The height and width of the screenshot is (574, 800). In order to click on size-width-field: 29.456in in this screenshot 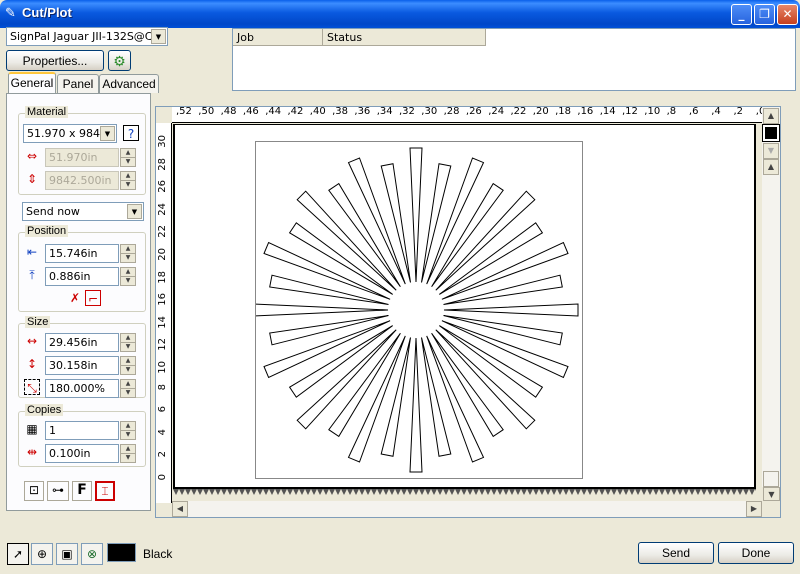, I will do `click(82, 342)`.